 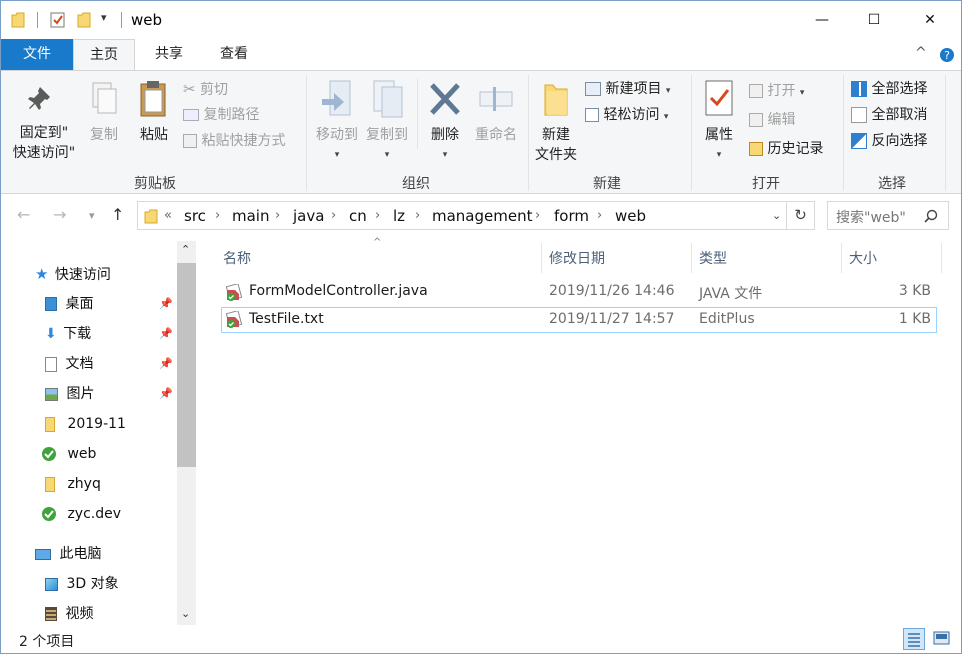 I want to click on scroll-up-icon: ⌃, so click(x=185, y=249).